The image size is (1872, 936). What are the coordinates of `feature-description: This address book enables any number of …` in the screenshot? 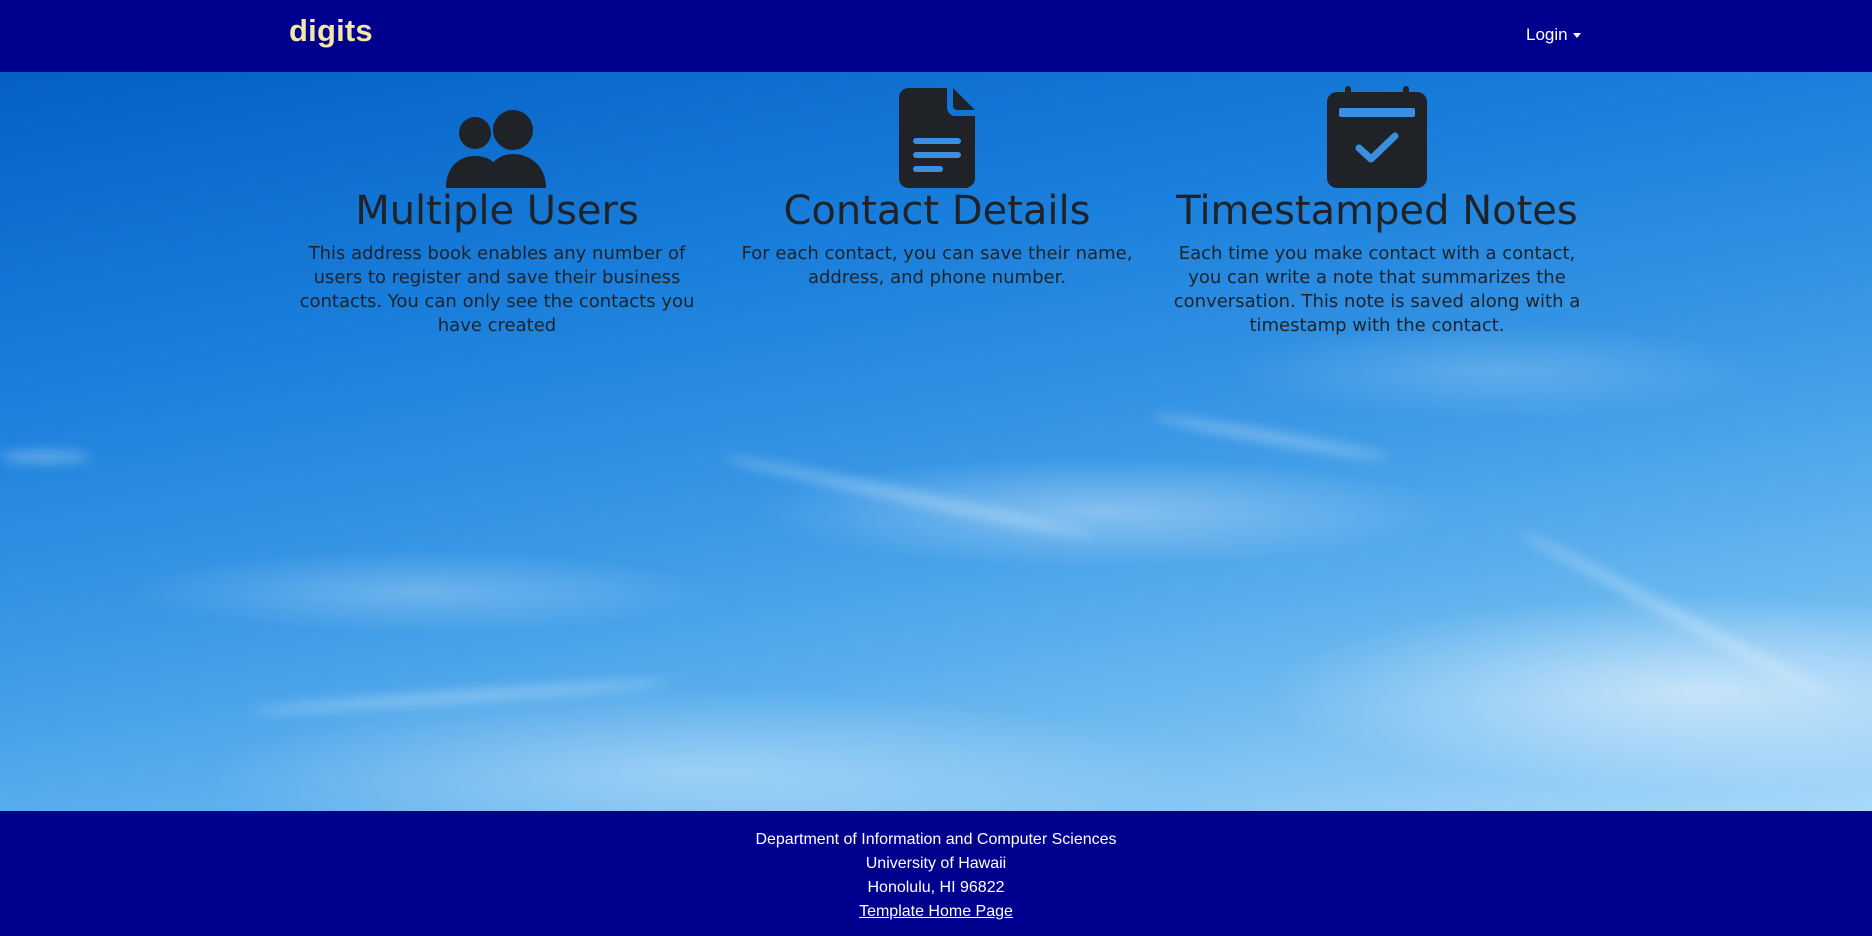 It's located at (497, 289).